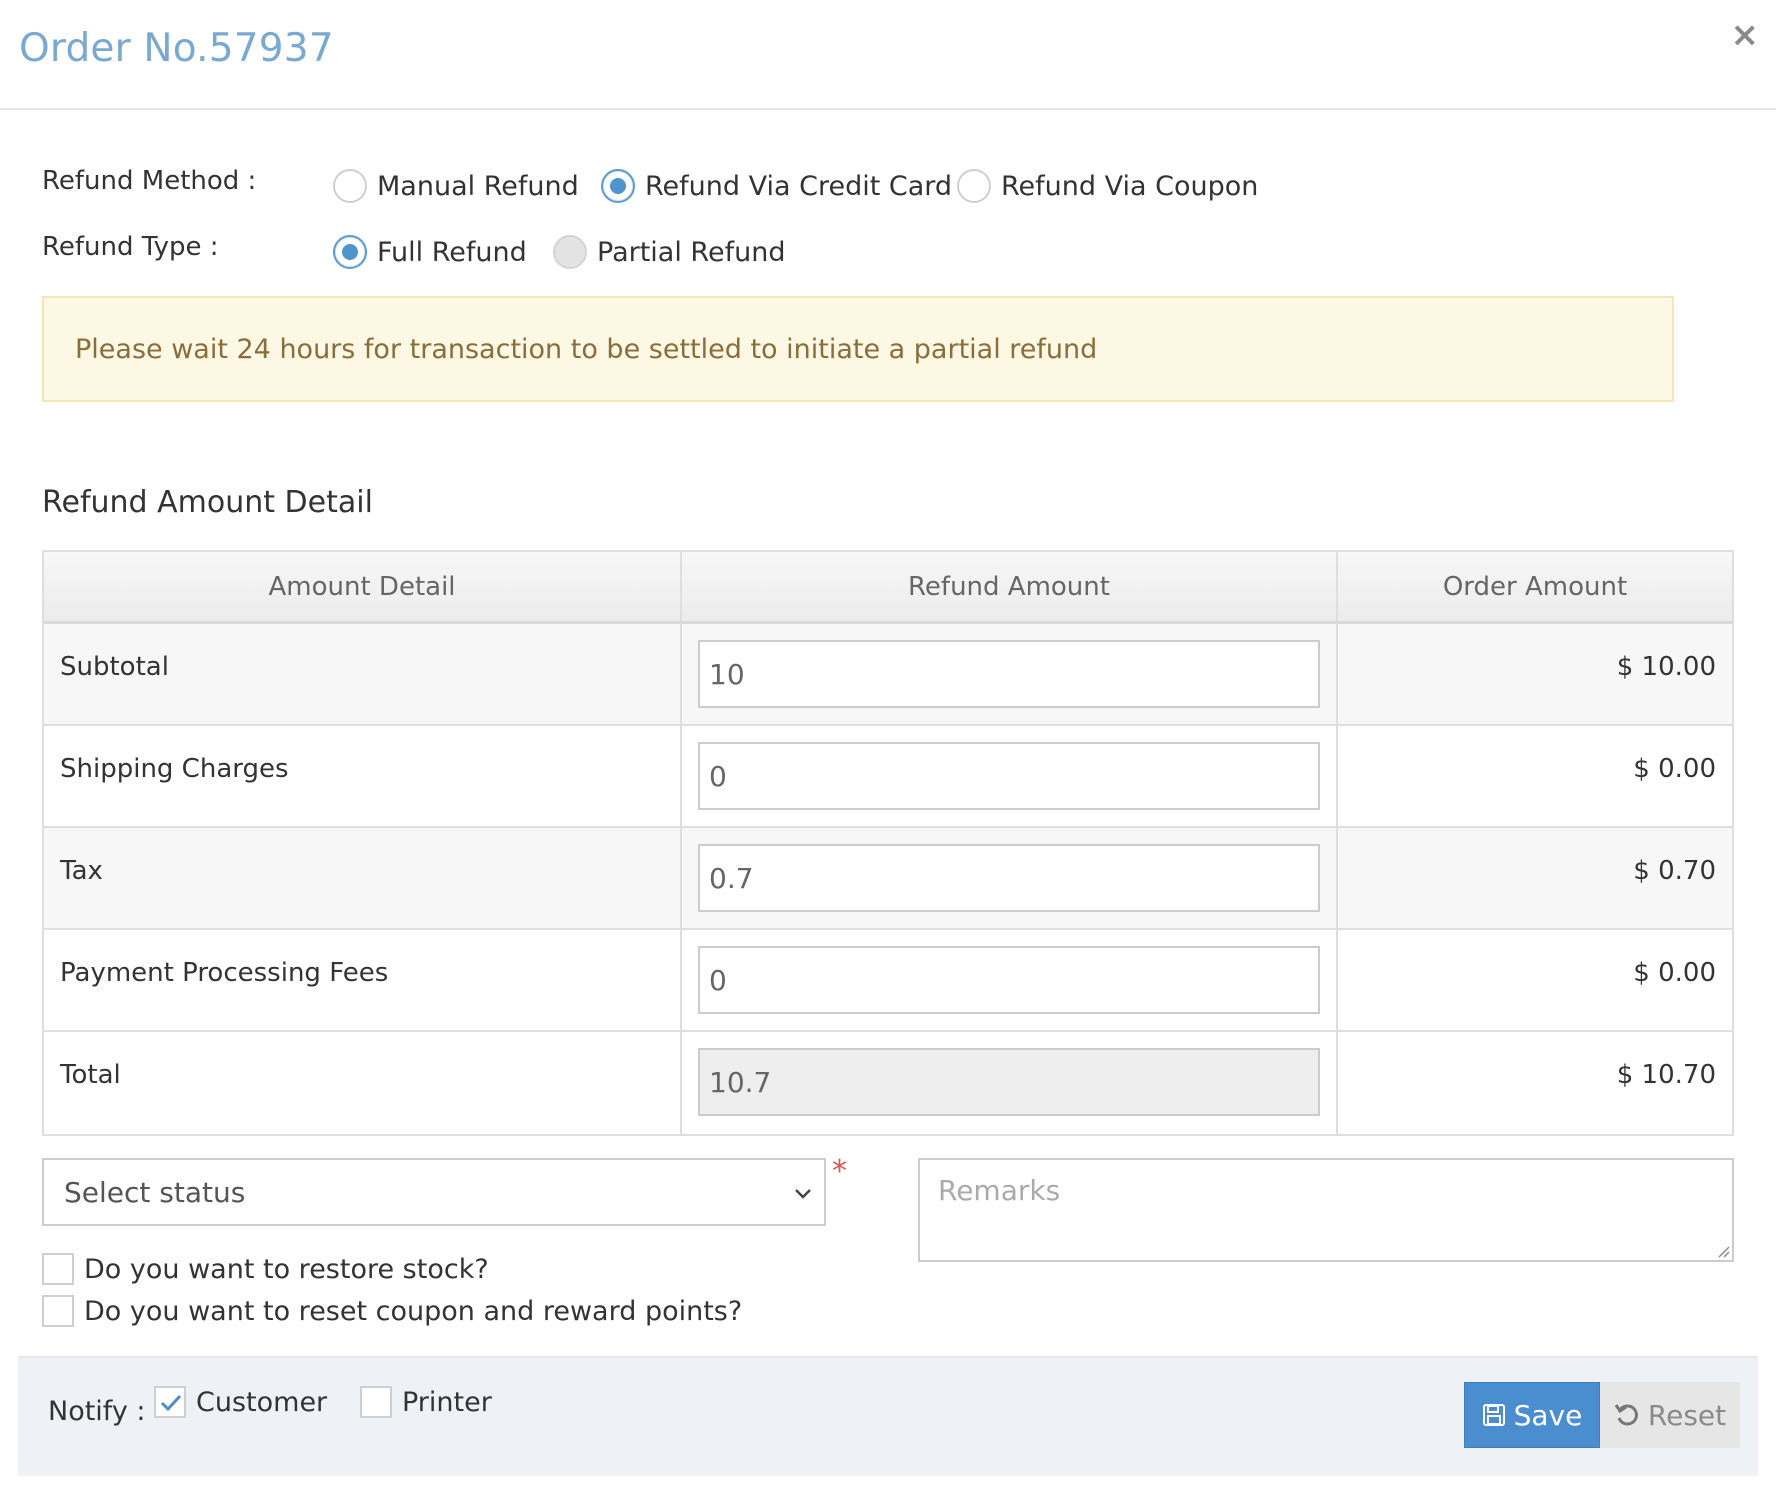 The height and width of the screenshot is (1494, 1776). I want to click on floppy-disk-icon, so click(1494, 1415).